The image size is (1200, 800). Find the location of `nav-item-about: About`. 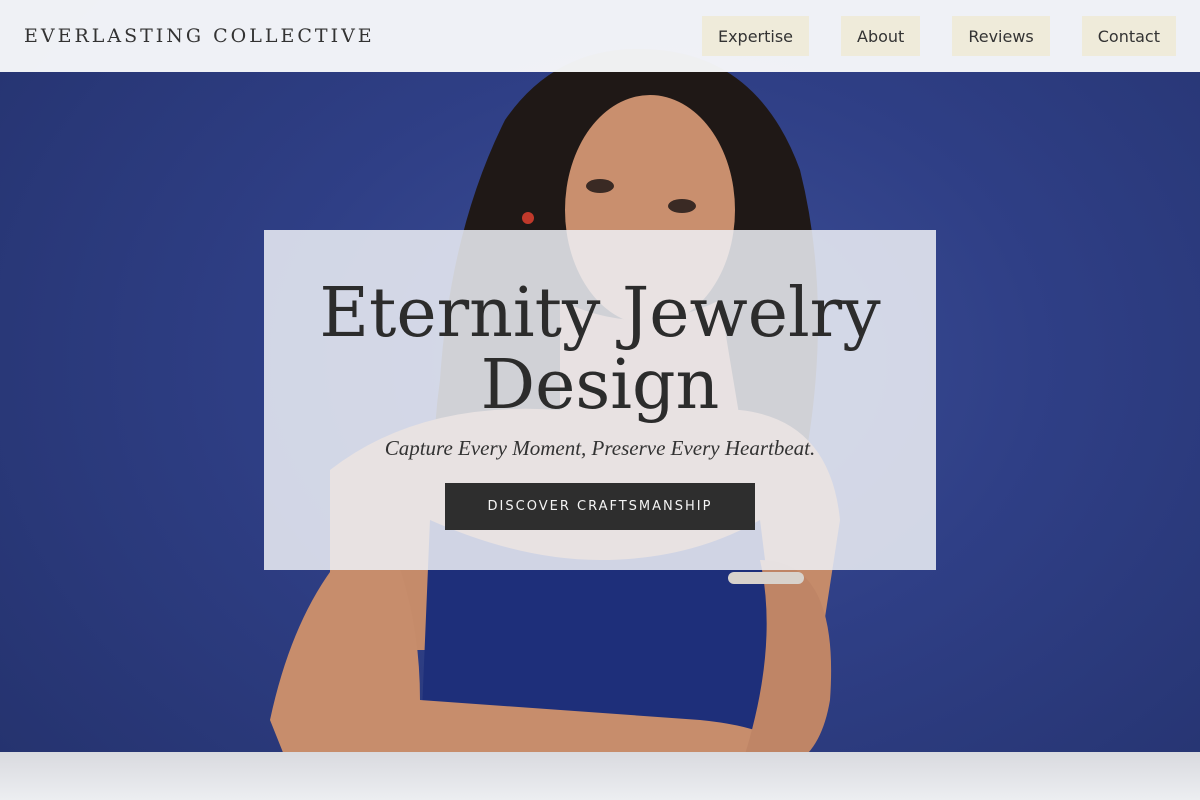

nav-item-about: About is located at coordinates (881, 36).